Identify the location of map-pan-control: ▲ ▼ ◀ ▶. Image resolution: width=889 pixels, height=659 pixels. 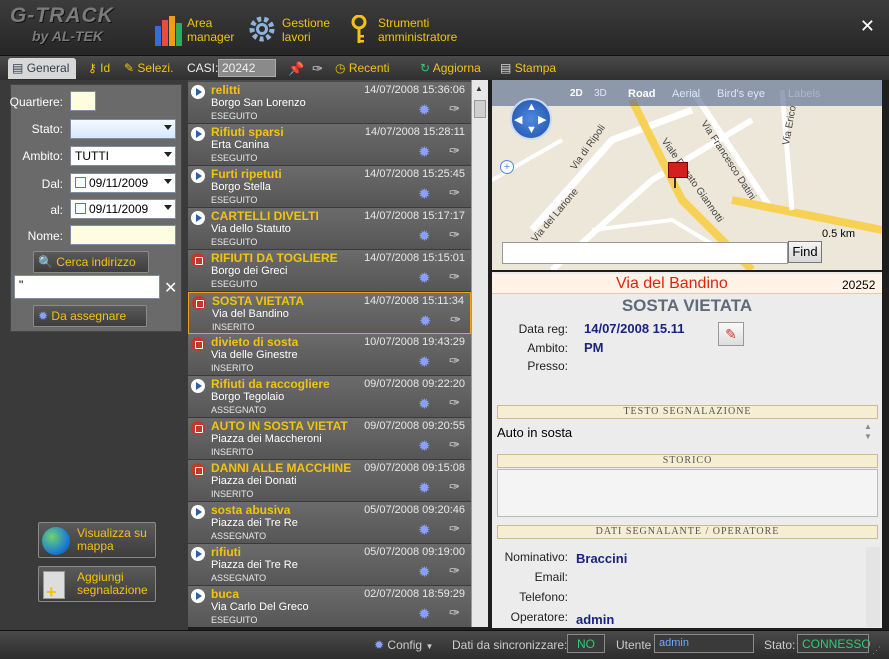
(531, 119).